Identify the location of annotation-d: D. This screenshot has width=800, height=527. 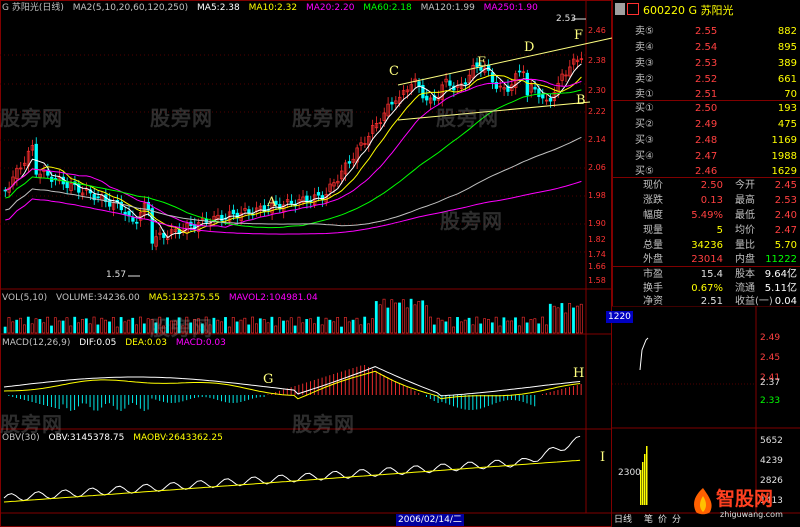
(529, 47).